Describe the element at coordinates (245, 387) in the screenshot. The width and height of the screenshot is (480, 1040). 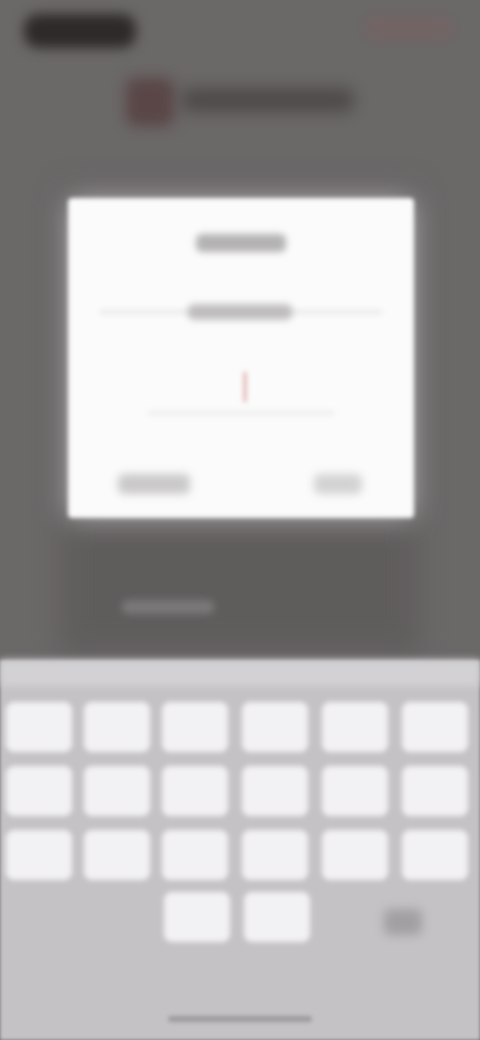
I see `text-cursor` at that location.